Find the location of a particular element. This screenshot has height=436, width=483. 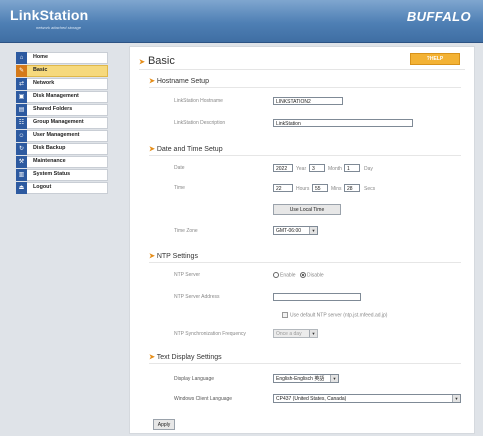

apply-button: Apply is located at coordinates (164, 424).